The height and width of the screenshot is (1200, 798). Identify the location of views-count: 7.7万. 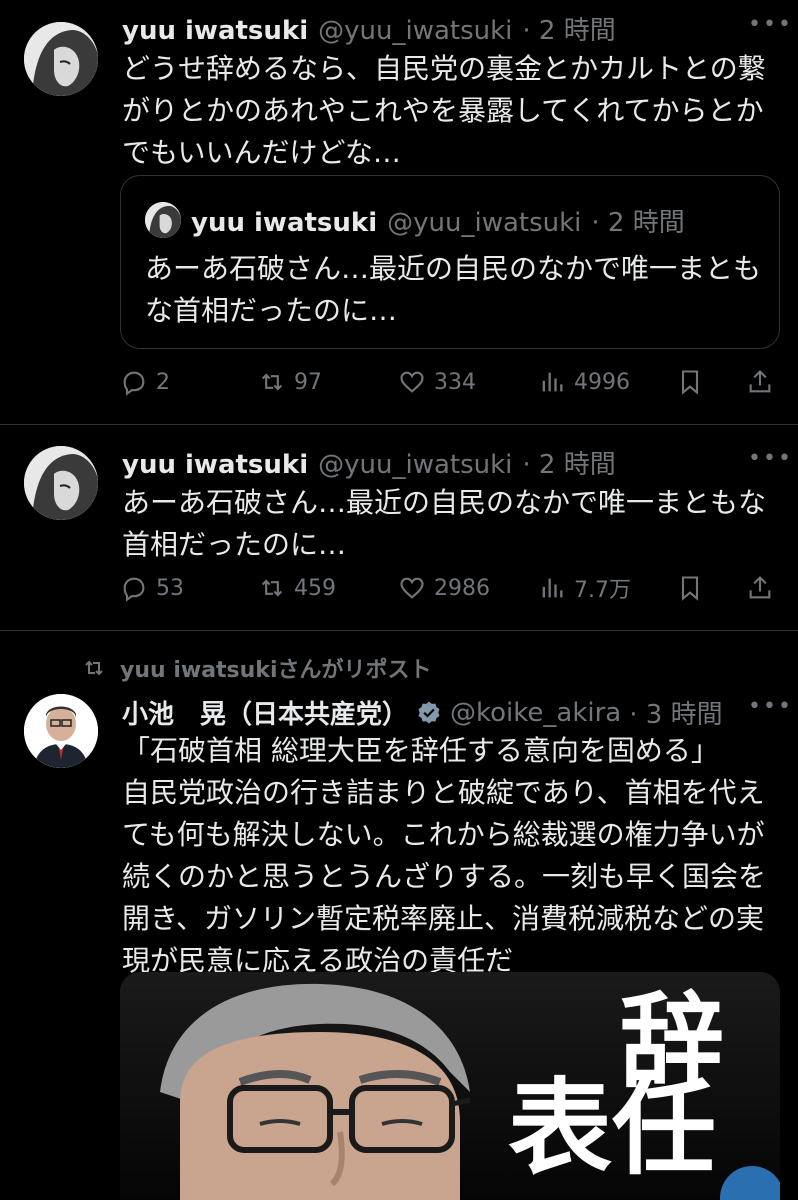
(602, 590).